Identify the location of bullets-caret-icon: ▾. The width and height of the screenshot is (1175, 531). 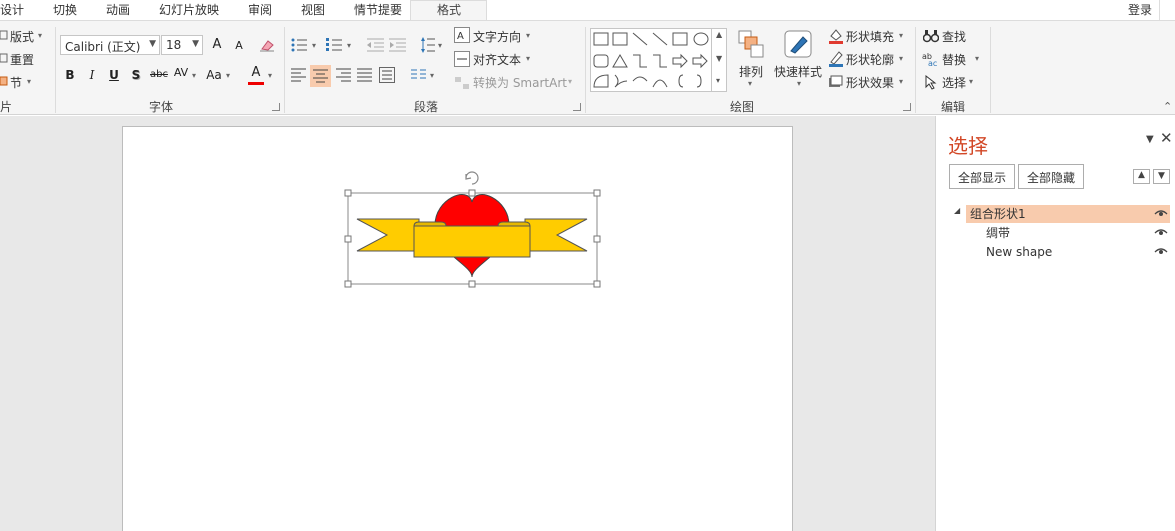
(314, 45).